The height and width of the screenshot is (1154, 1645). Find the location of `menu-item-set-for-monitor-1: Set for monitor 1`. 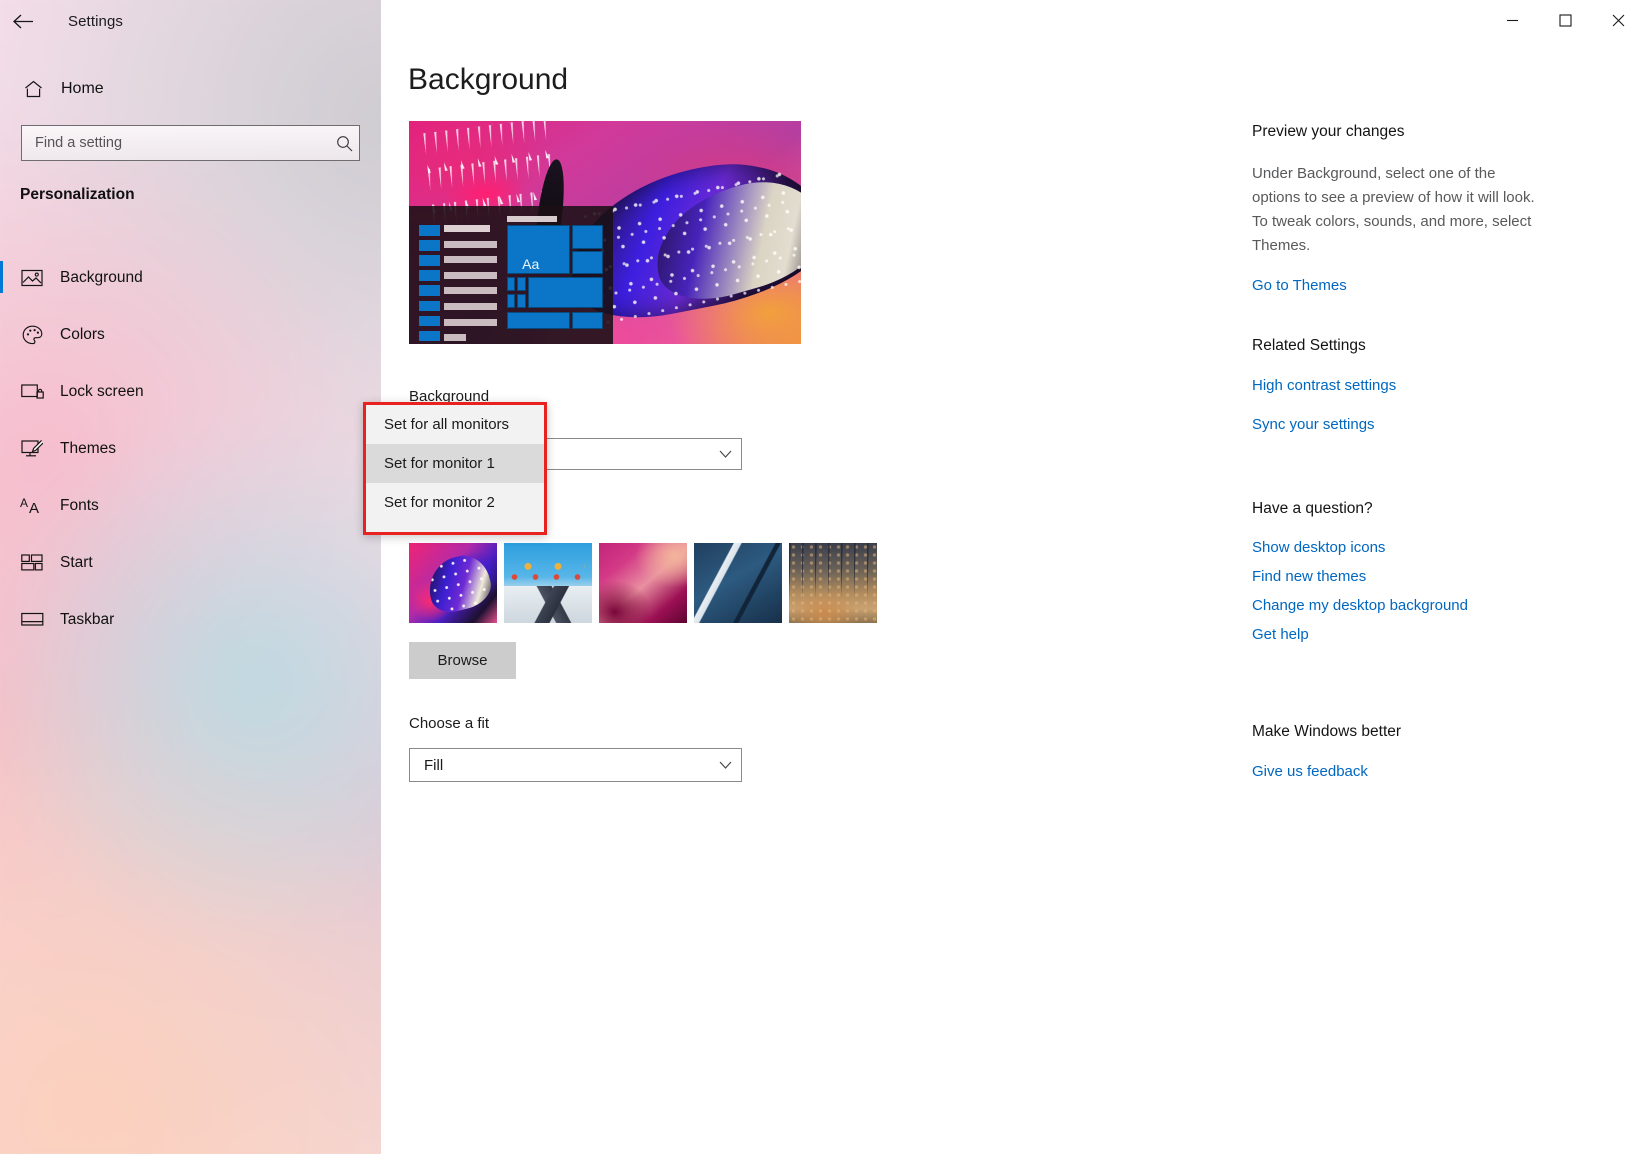

menu-item-set-for-monitor-1: Set for monitor 1 is located at coordinates (455, 463).